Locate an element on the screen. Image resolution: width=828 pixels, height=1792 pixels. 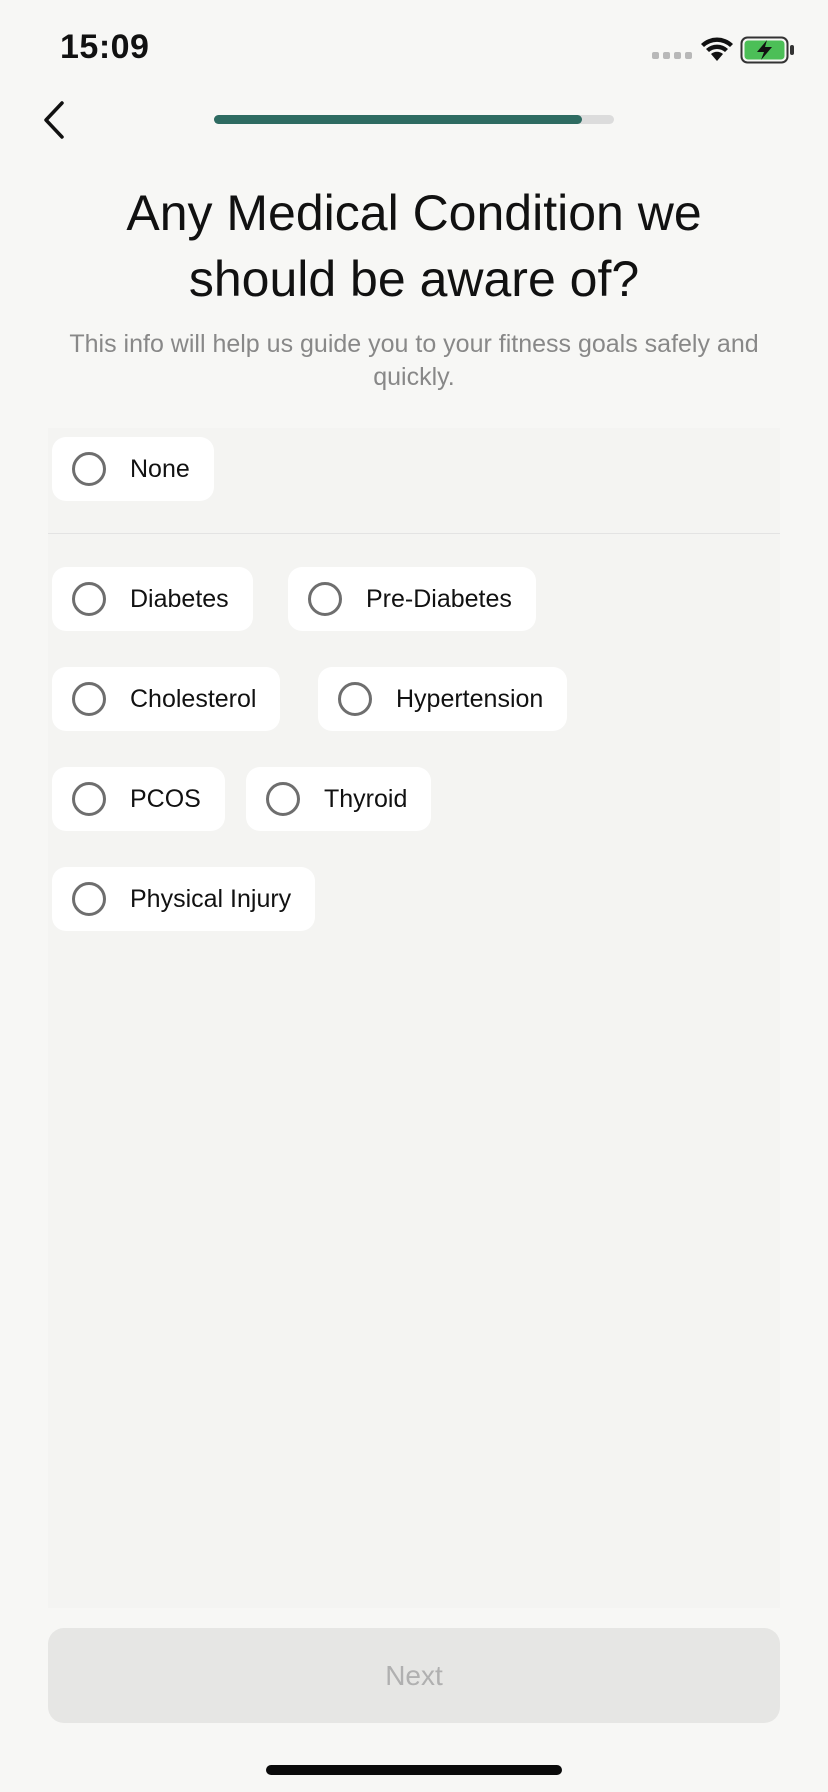
option-diabetes: Diabetes is located at coordinates (152, 599).